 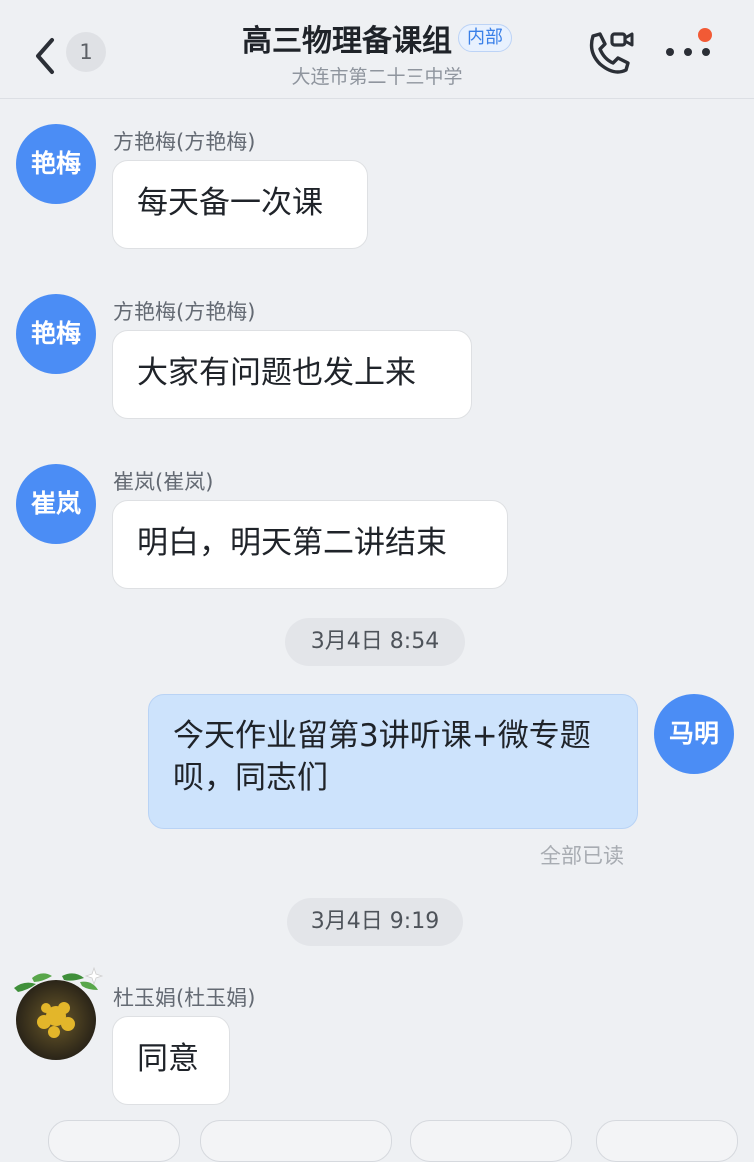 I want to click on phone-video-icon, so click(x=611, y=53).